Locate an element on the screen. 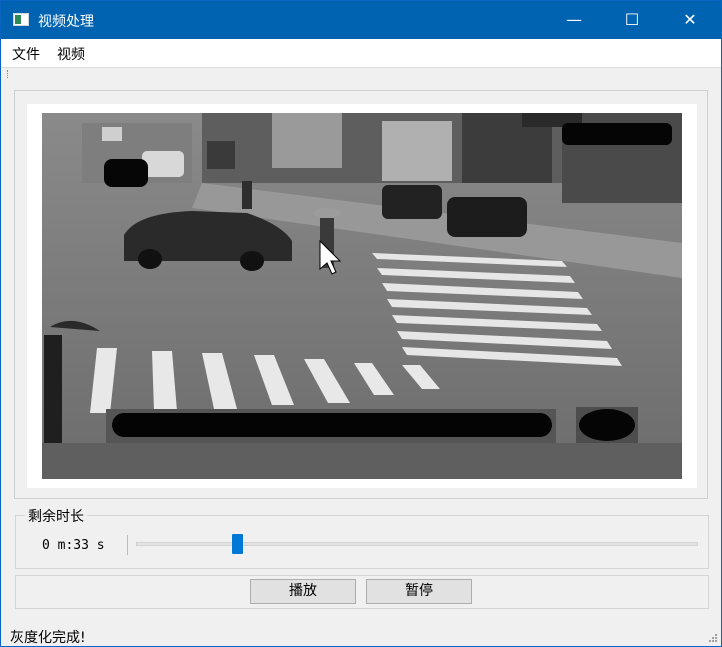  menu-bar: 文件 视频 is located at coordinates (361, 53).